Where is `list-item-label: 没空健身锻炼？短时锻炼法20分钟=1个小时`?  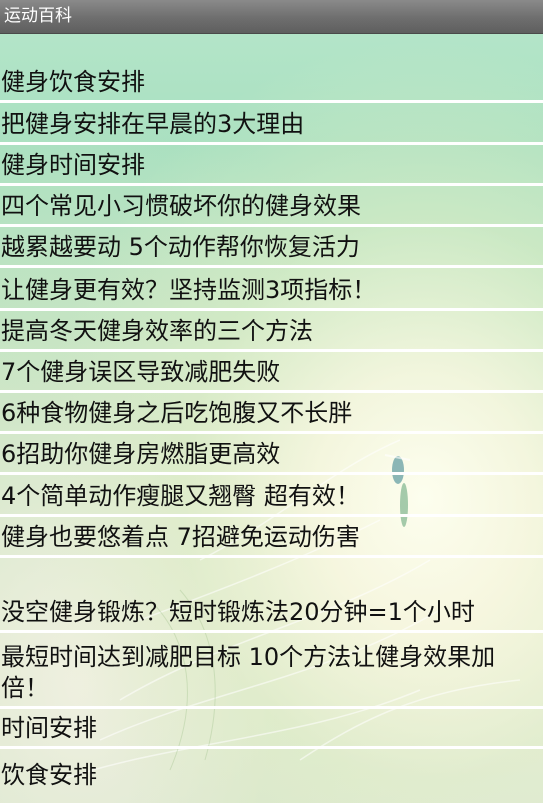
list-item-label: 没空健身锻炼？短时锻炼法20分钟=1个小时 is located at coordinates (238, 612).